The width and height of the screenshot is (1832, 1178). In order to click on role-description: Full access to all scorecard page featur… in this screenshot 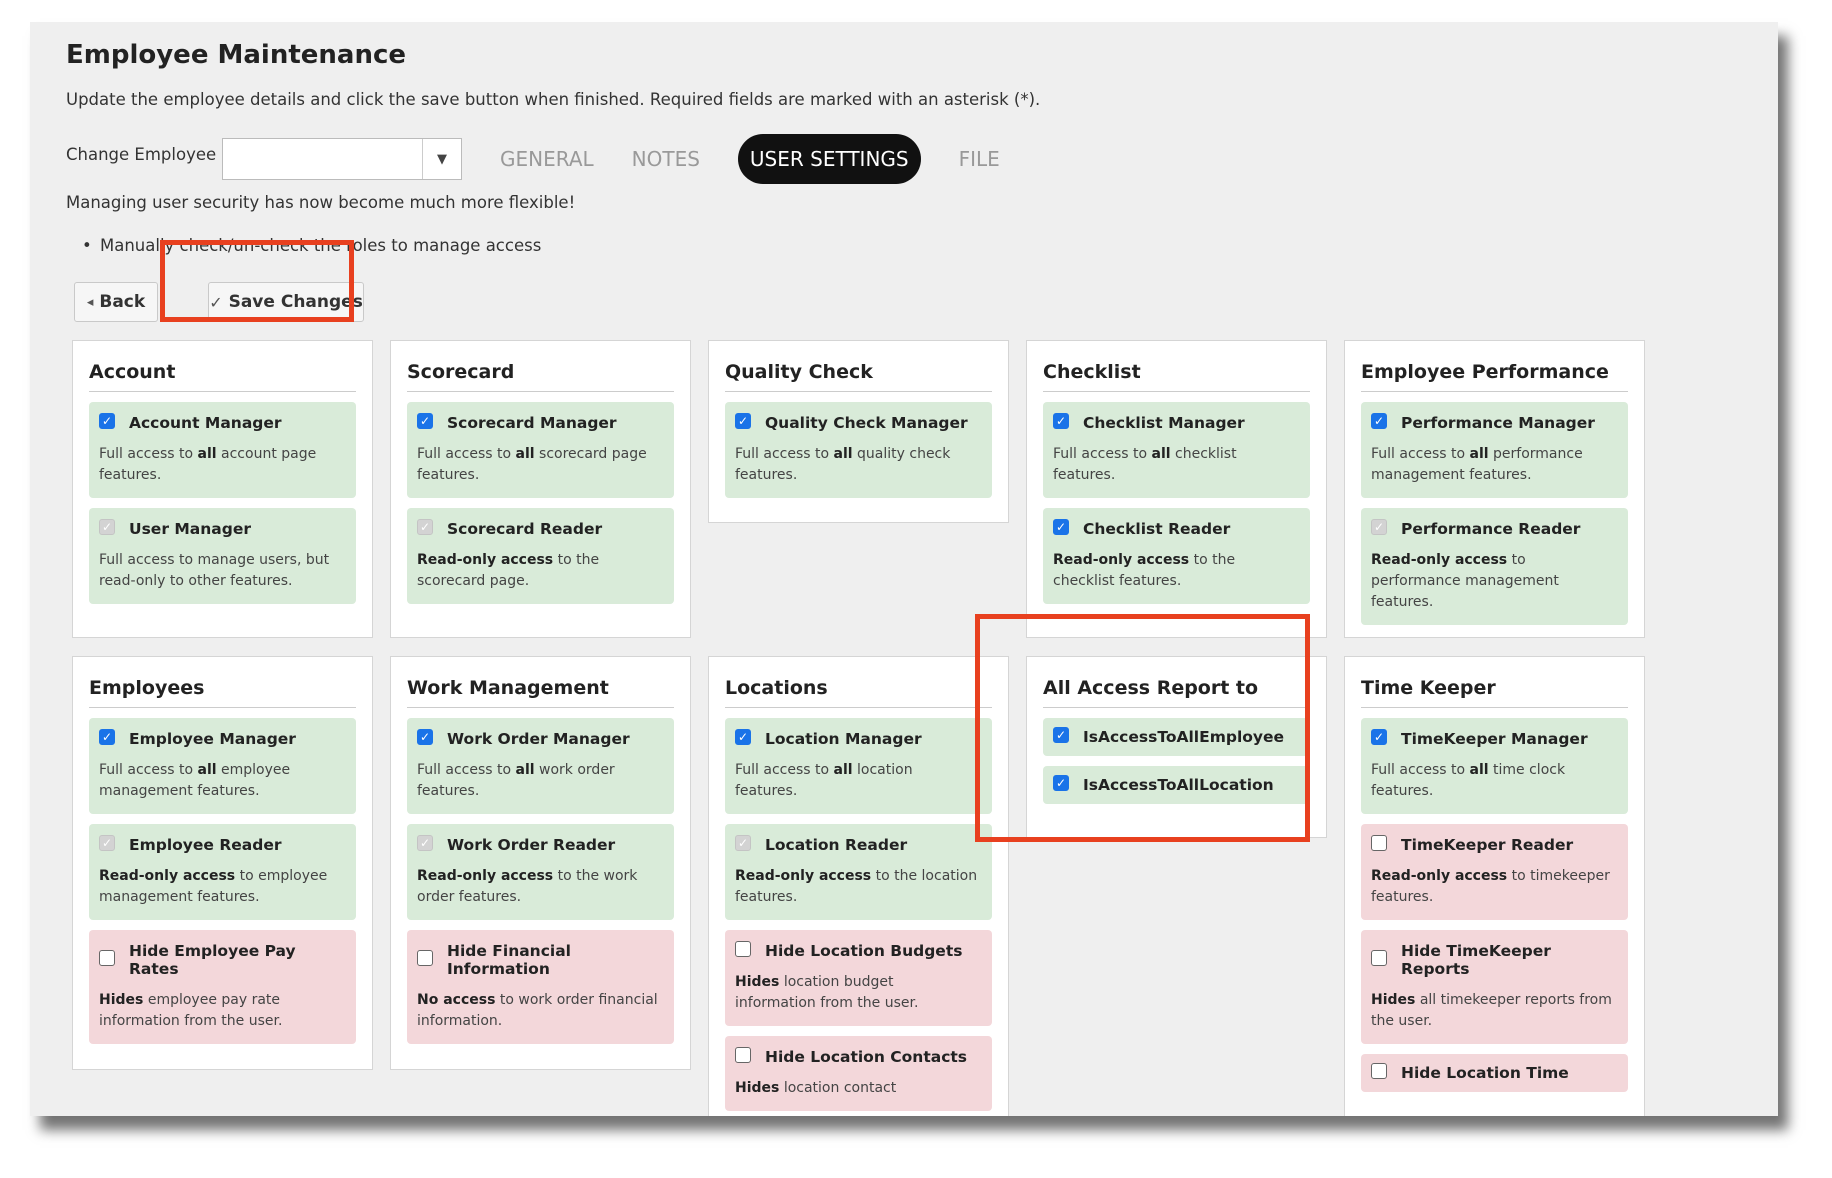, I will do `click(538, 465)`.